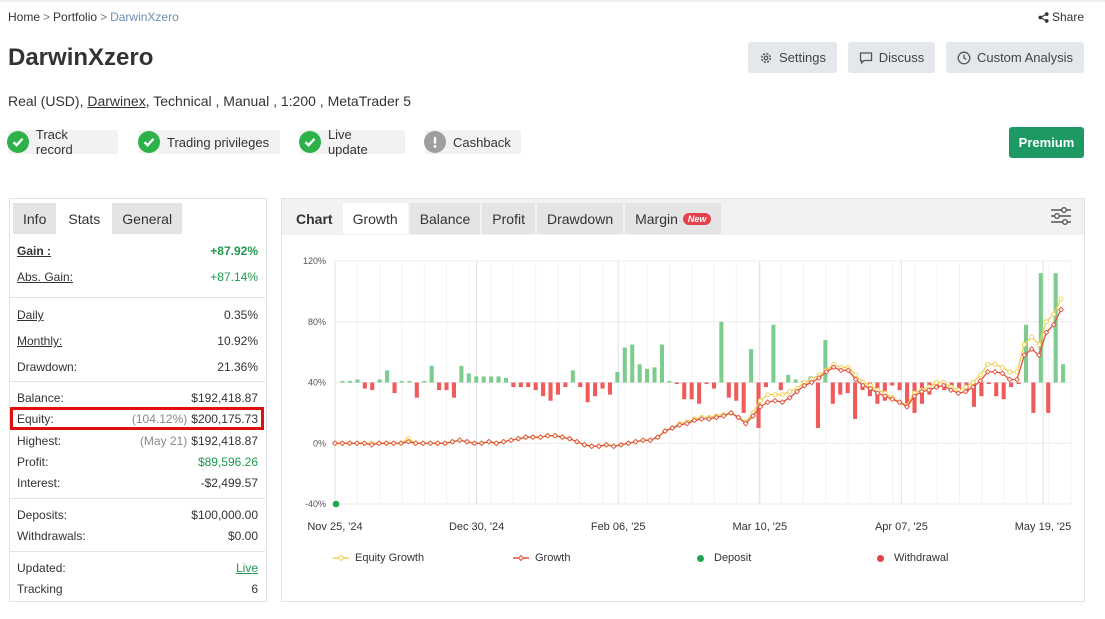  I want to click on breadcrumb-current: DarwinXzero, so click(144, 17).